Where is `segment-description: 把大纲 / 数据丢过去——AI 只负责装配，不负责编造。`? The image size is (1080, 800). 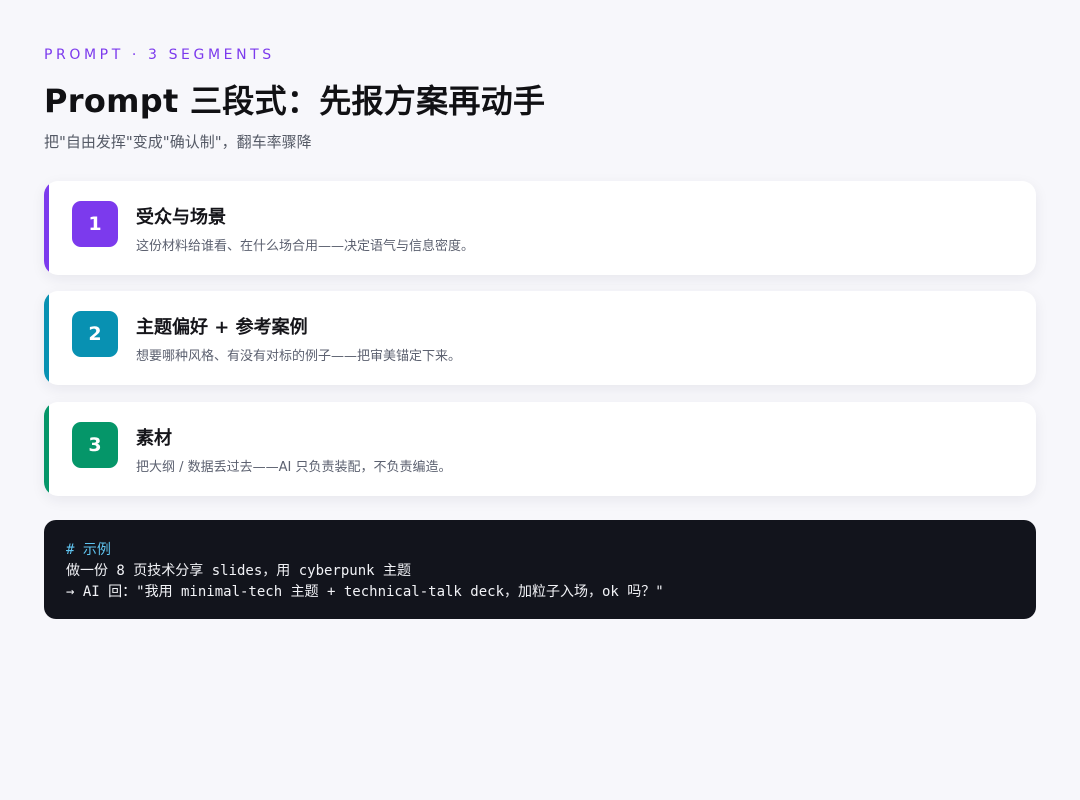
segment-description: 把大纲 / 数据丢过去——AI 只负责装配，不负责编造。 is located at coordinates (294, 467).